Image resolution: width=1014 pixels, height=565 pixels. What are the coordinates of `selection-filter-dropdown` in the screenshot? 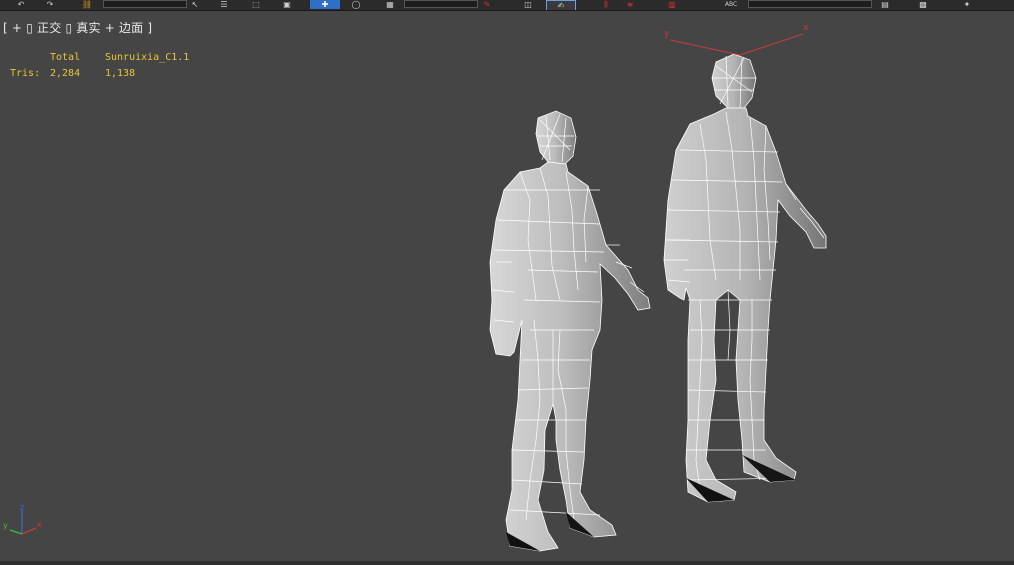 It's located at (145, 4).